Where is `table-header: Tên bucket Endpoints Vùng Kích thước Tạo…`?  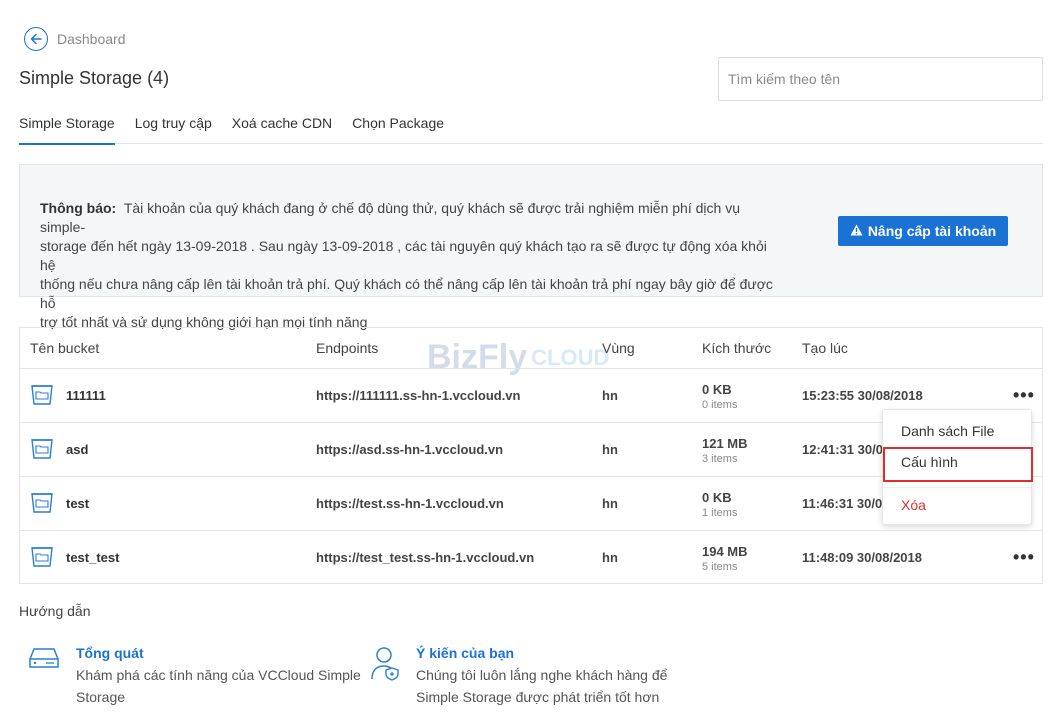
table-header: Tên bucket Endpoints Vùng Kích thước Tạo… is located at coordinates (531, 348).